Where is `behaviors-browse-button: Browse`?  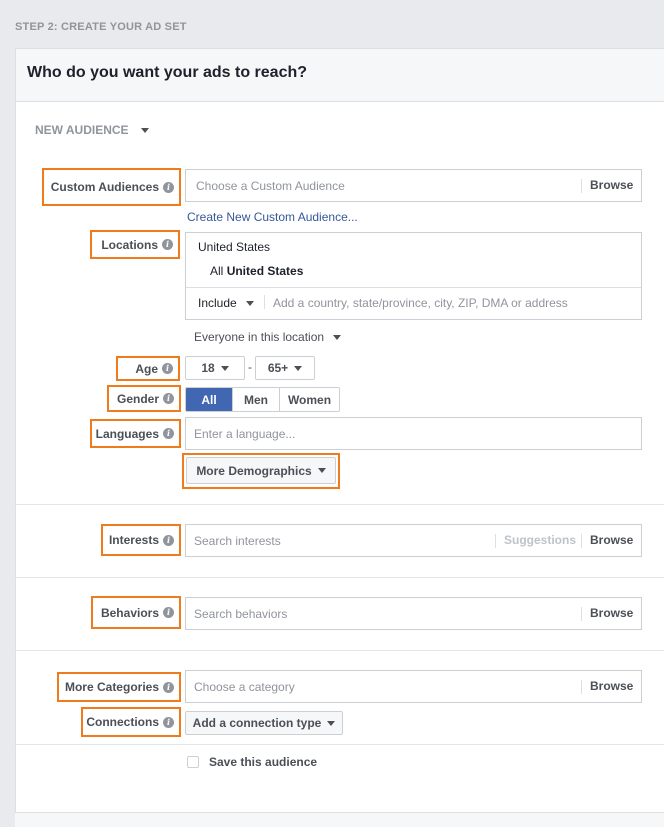
behaviors-browse-button: Browse is located at coordinates (611, 613).